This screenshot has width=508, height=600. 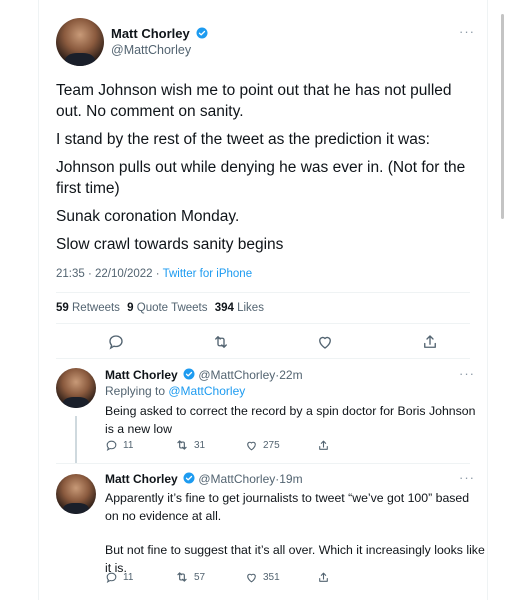 I want to click on replying-to: Replying to @MattChorley, so click(x=175, y=391).